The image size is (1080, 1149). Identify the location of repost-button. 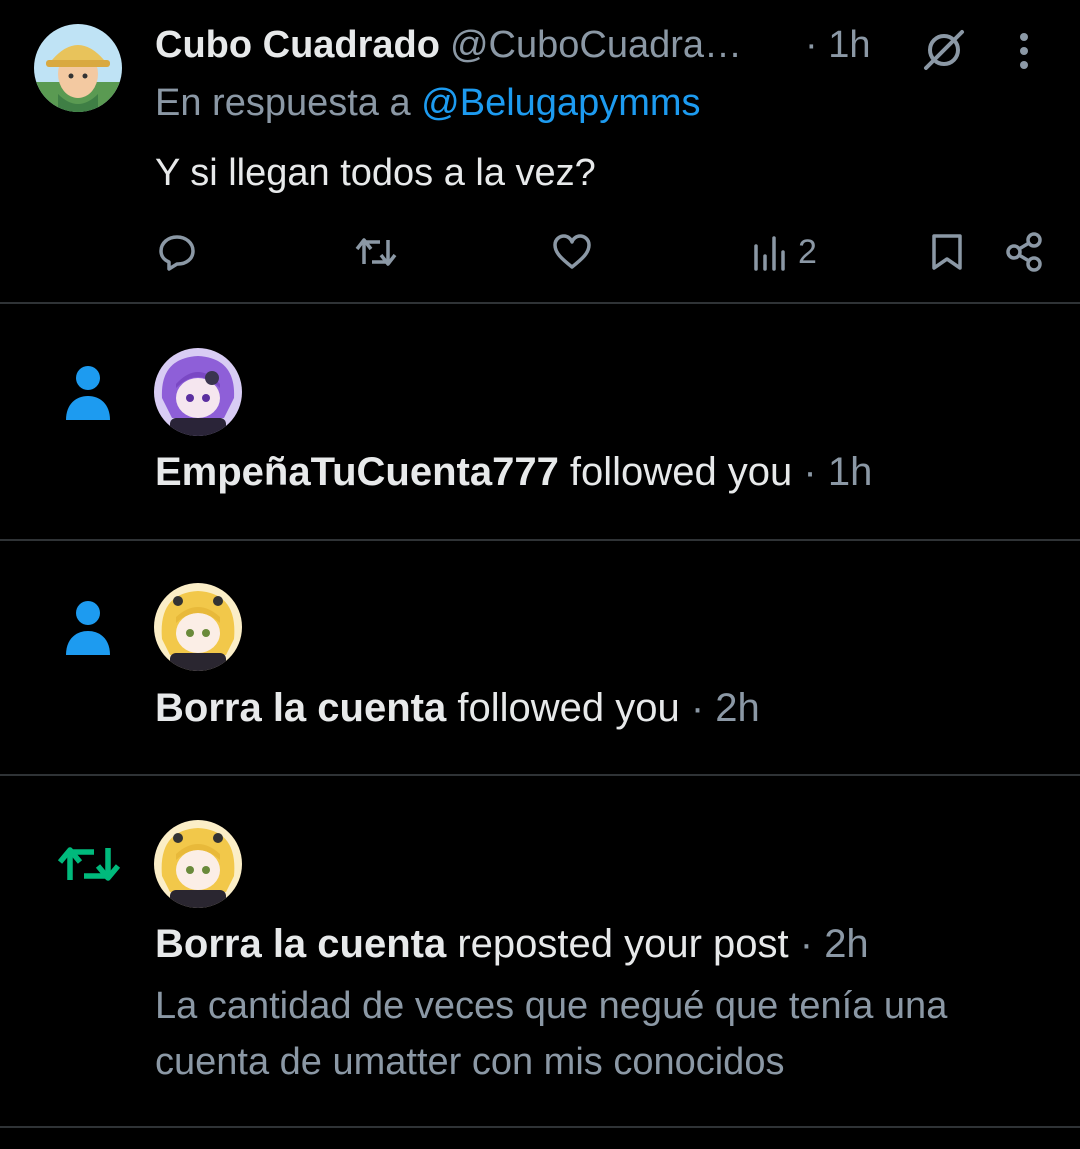
(376, 252).